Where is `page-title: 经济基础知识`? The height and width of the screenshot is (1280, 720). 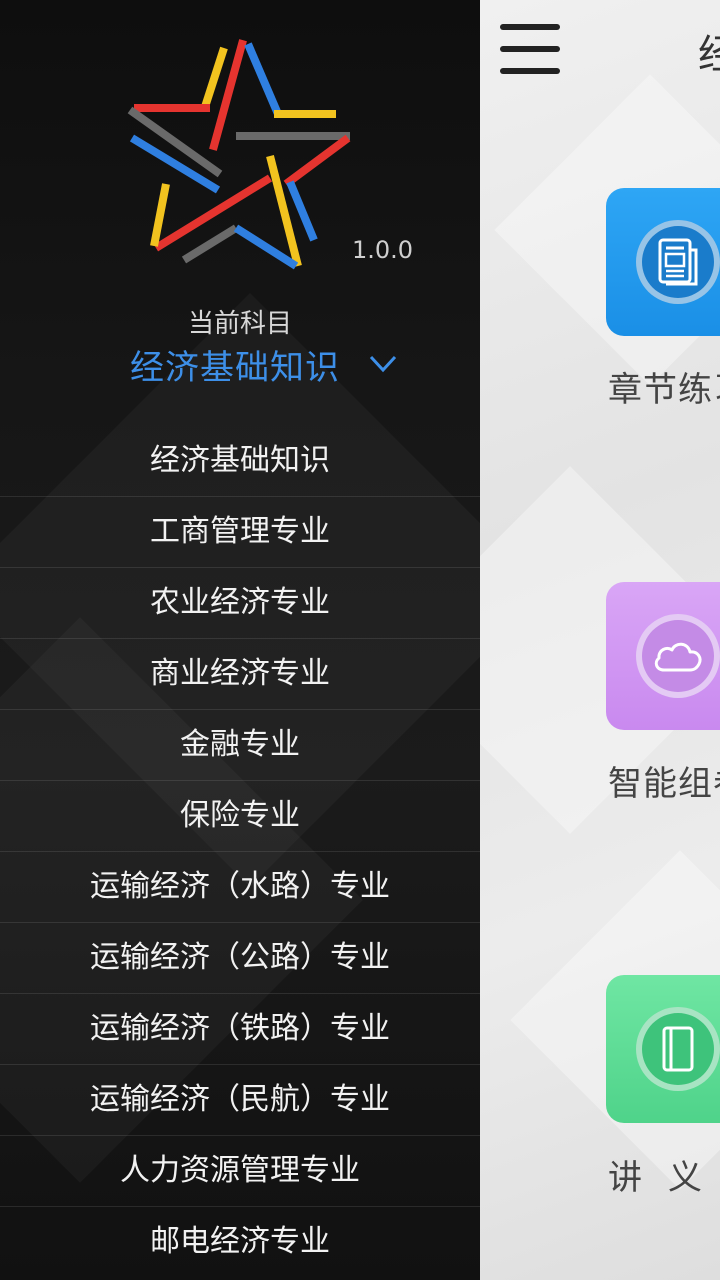
page-title: 经济基础知识 is located at coordinates (709, 55).